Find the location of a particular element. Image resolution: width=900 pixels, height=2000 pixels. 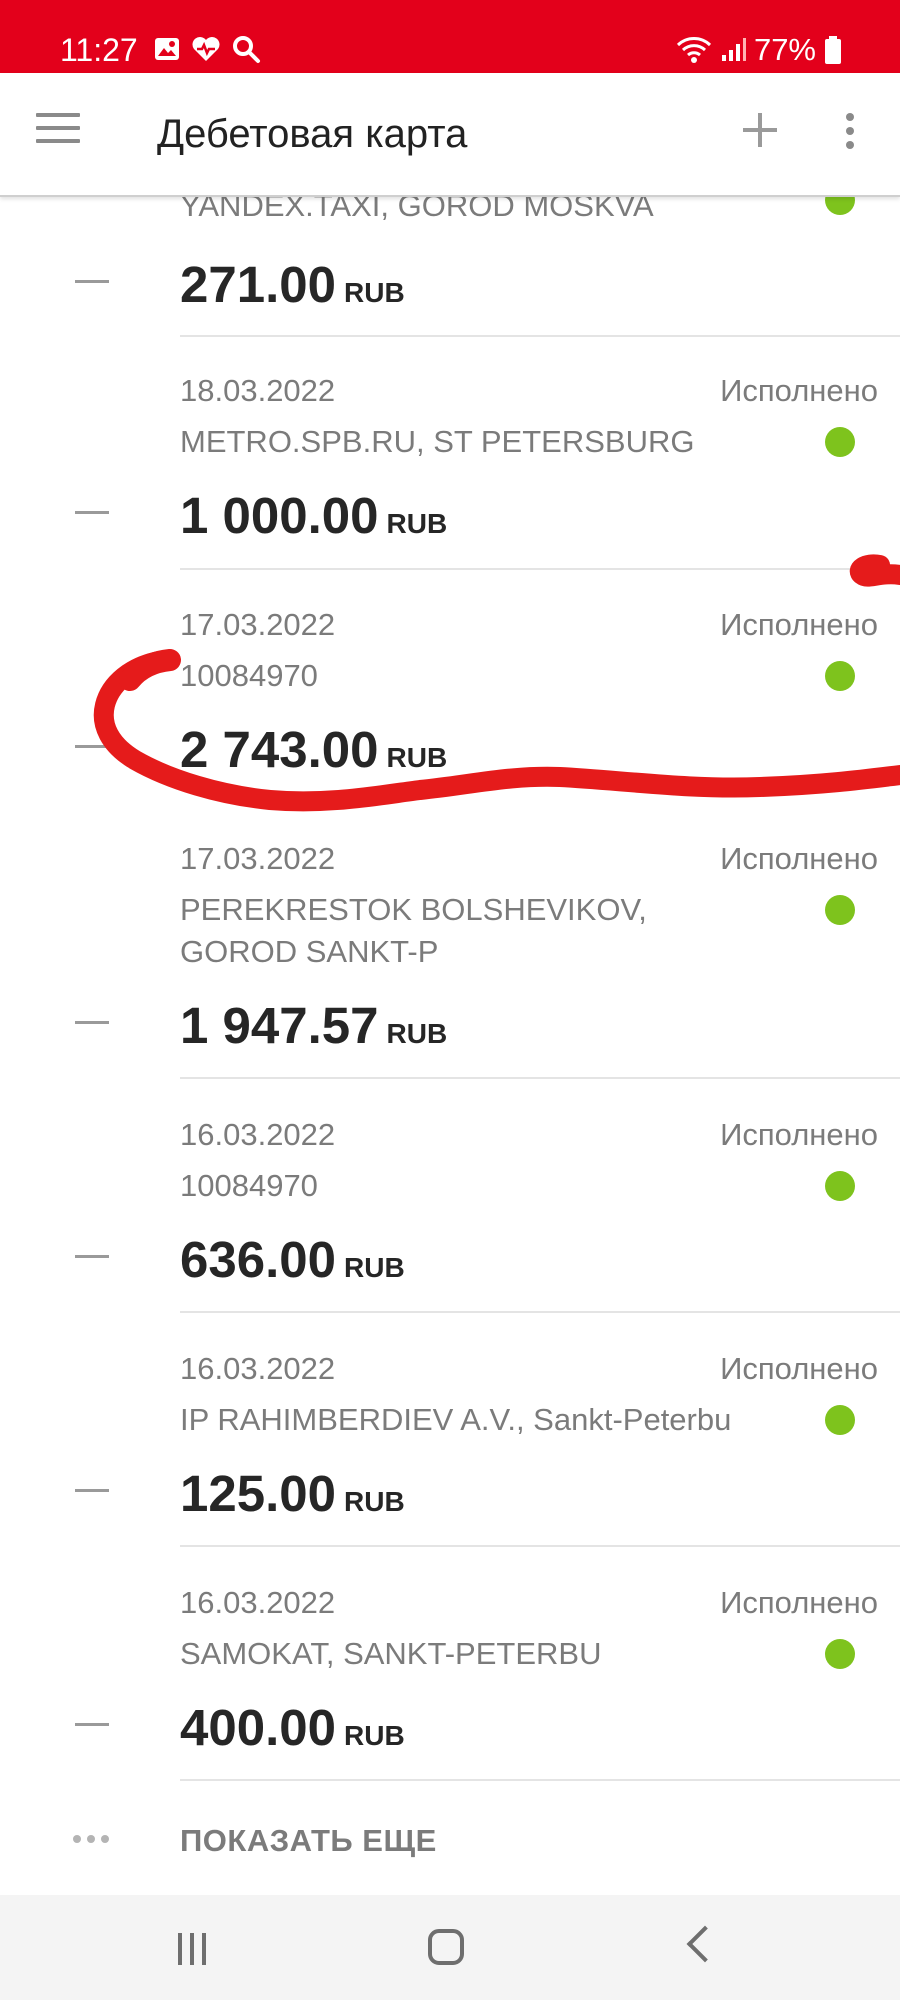

transaction-merchant: PEREKRESTOK BOLSHEVIKOV, GOROD SANKT-P is located at coordinates (413, 930).